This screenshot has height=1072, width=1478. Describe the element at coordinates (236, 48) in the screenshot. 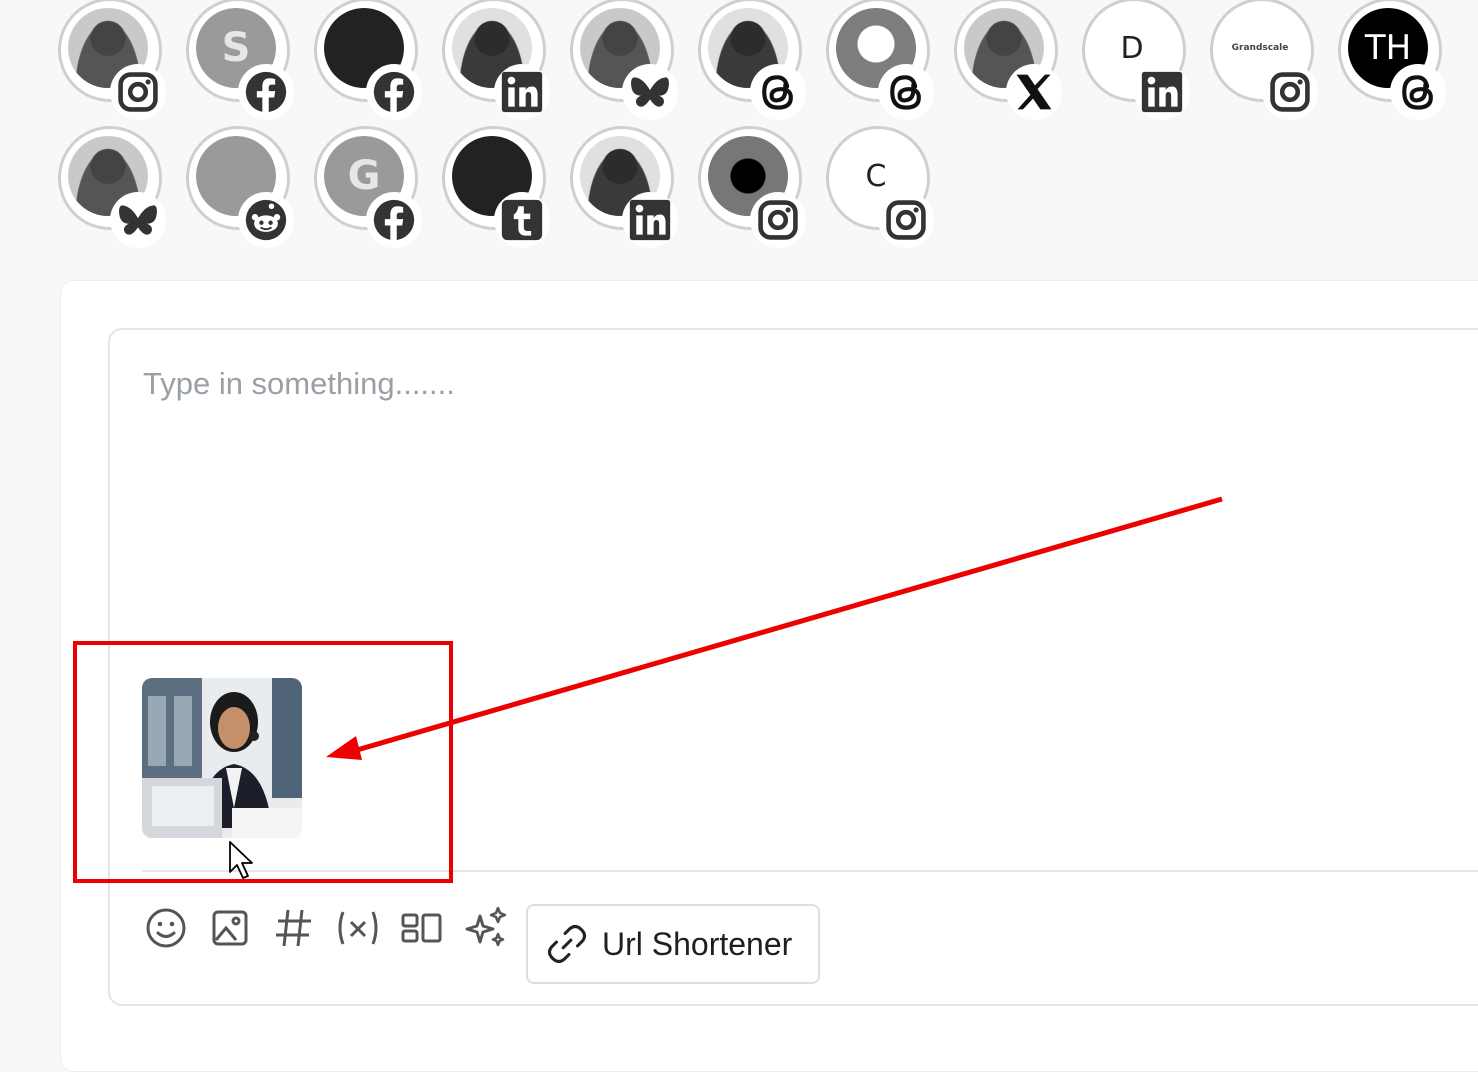

I see `avatar-initial: S` at that location.